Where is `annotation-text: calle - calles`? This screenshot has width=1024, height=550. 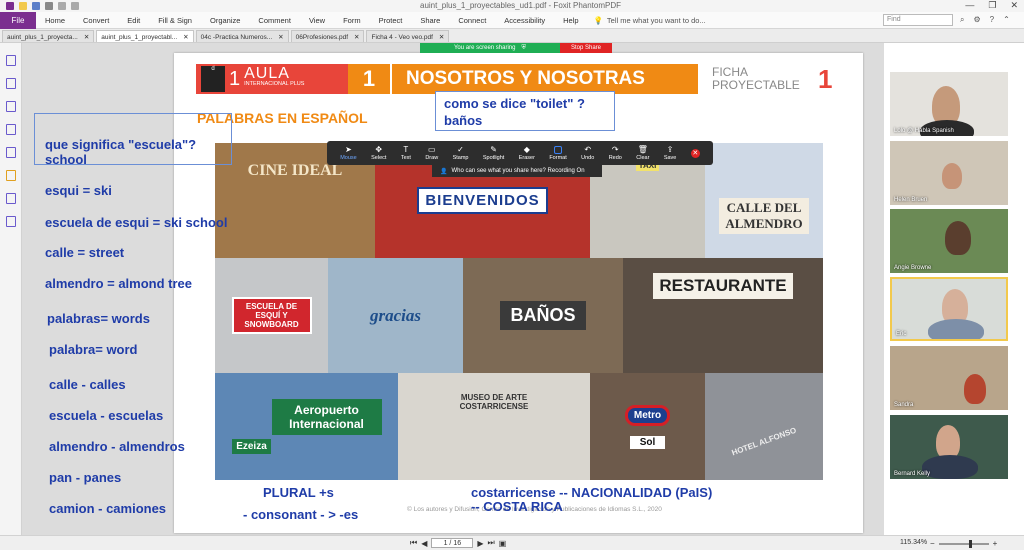
annotation-text: calle - calles is located at coordinates (87, 384).